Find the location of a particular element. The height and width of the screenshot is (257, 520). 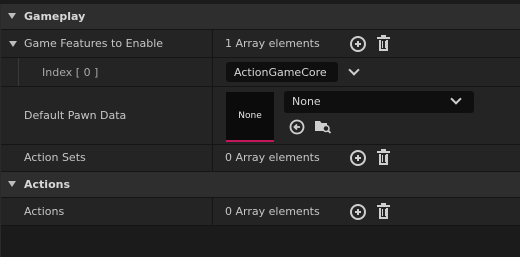

property-row-actions: Actions 0 Array elements is located at coordinates (260, 212).